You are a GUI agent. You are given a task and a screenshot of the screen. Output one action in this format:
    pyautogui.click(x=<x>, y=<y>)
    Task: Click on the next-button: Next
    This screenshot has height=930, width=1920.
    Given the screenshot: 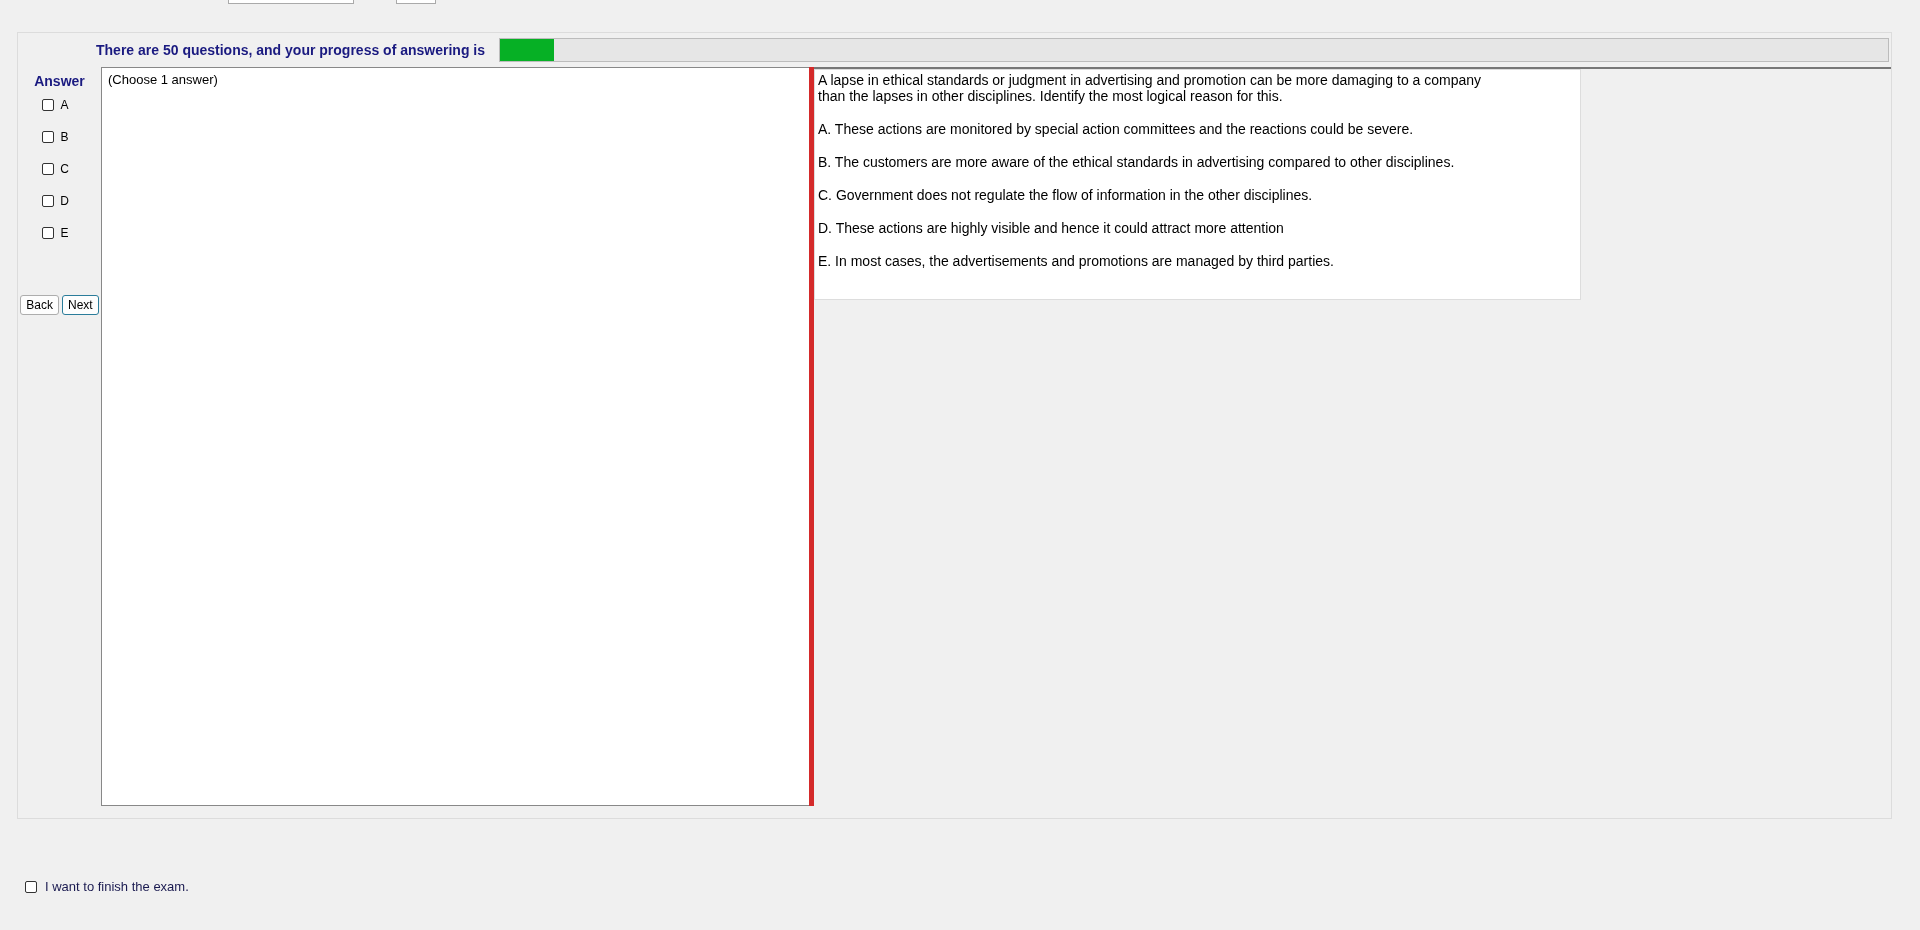 What is the action you would take?
    pyautogui.click(x=80, y=305)
    